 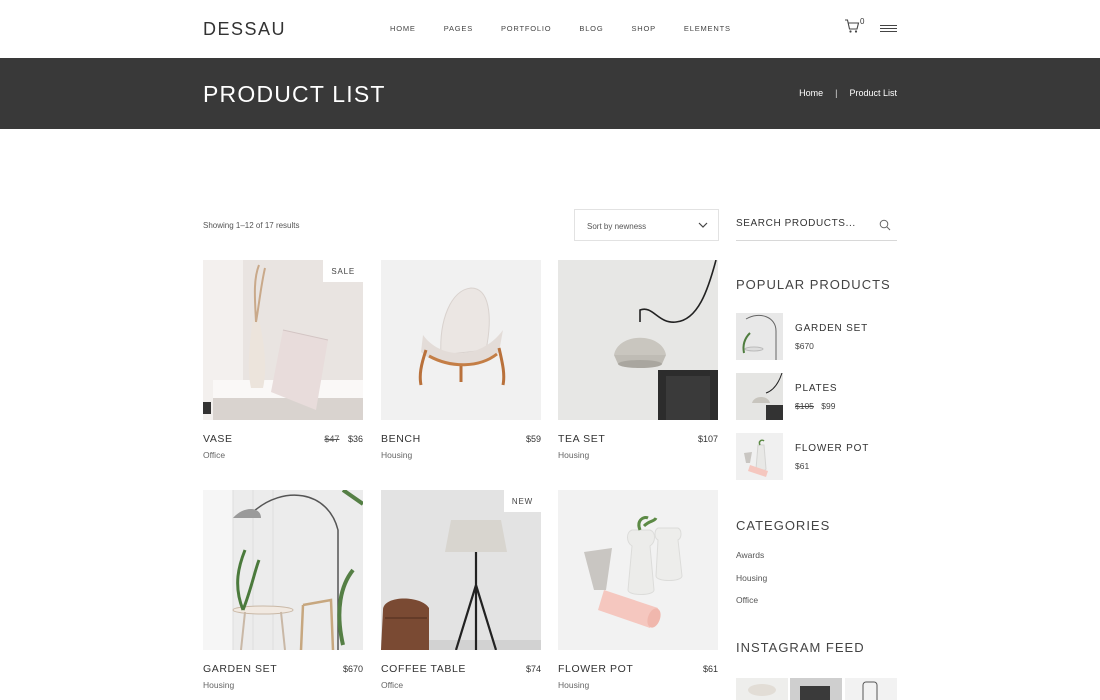 I want to click on product-name: FLOWER POT, so click(x=595, y=669).